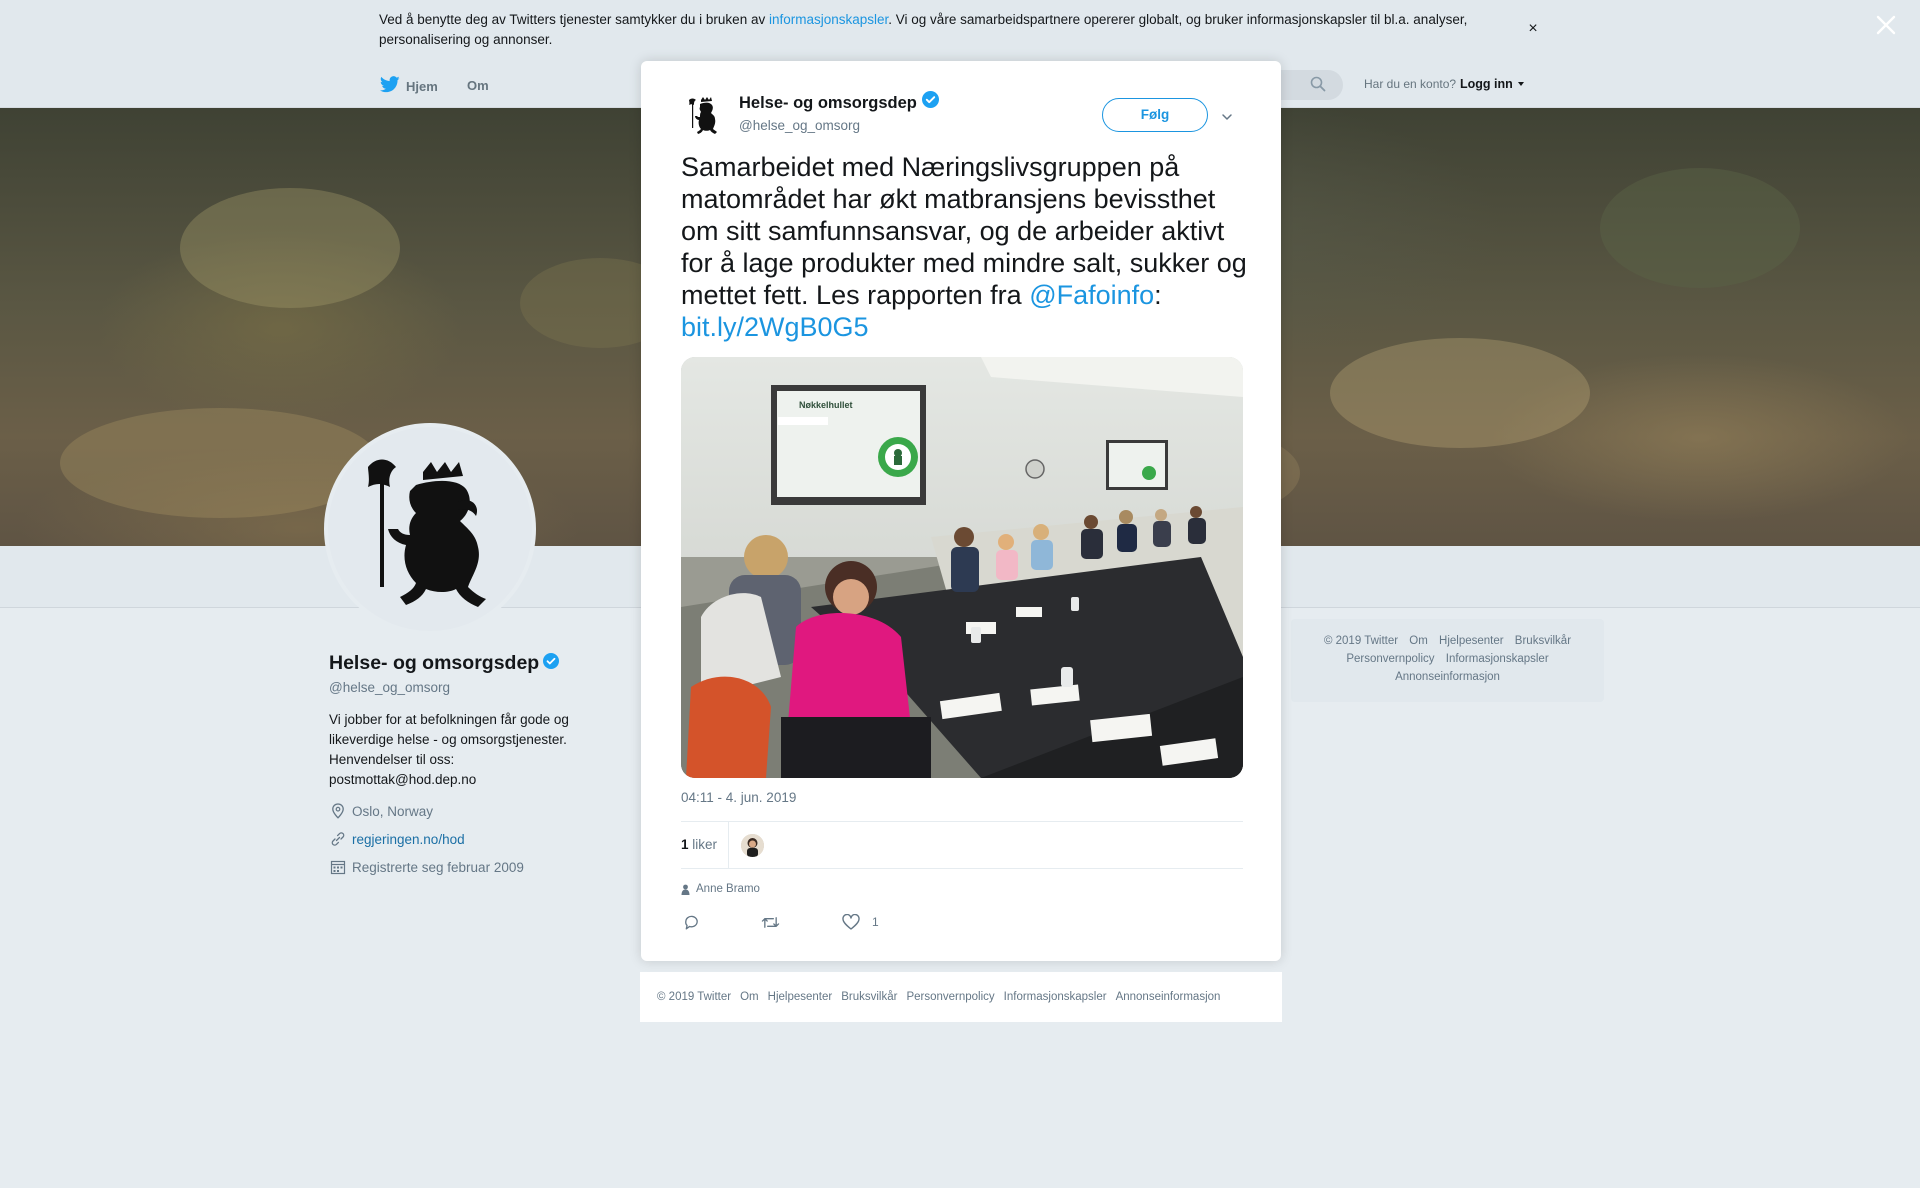  Describe the element at coordinates (869, 997) in the screenshot. I see `footer-link-terms: Bruksvilkår` at that location.